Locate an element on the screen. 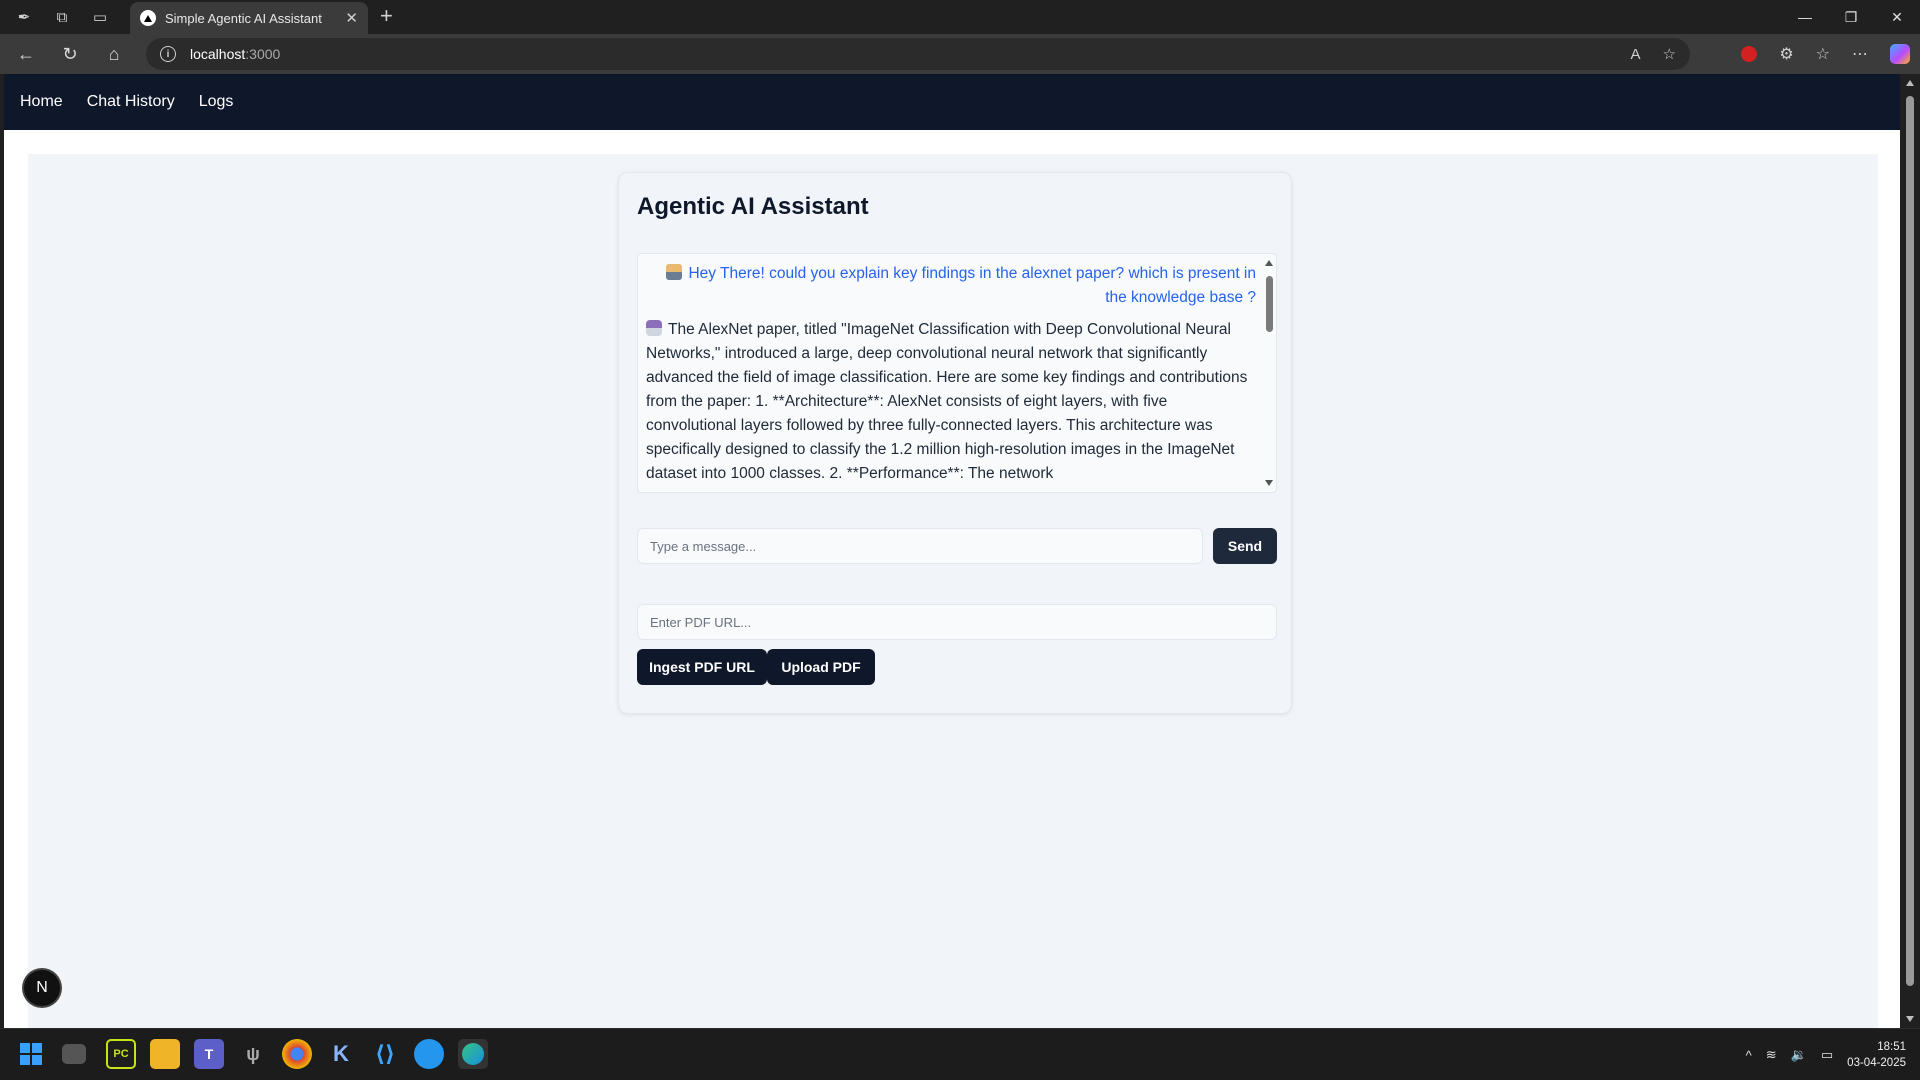  clock: 18:51 03-04-2025 is located at coordinates (1876, 1055).